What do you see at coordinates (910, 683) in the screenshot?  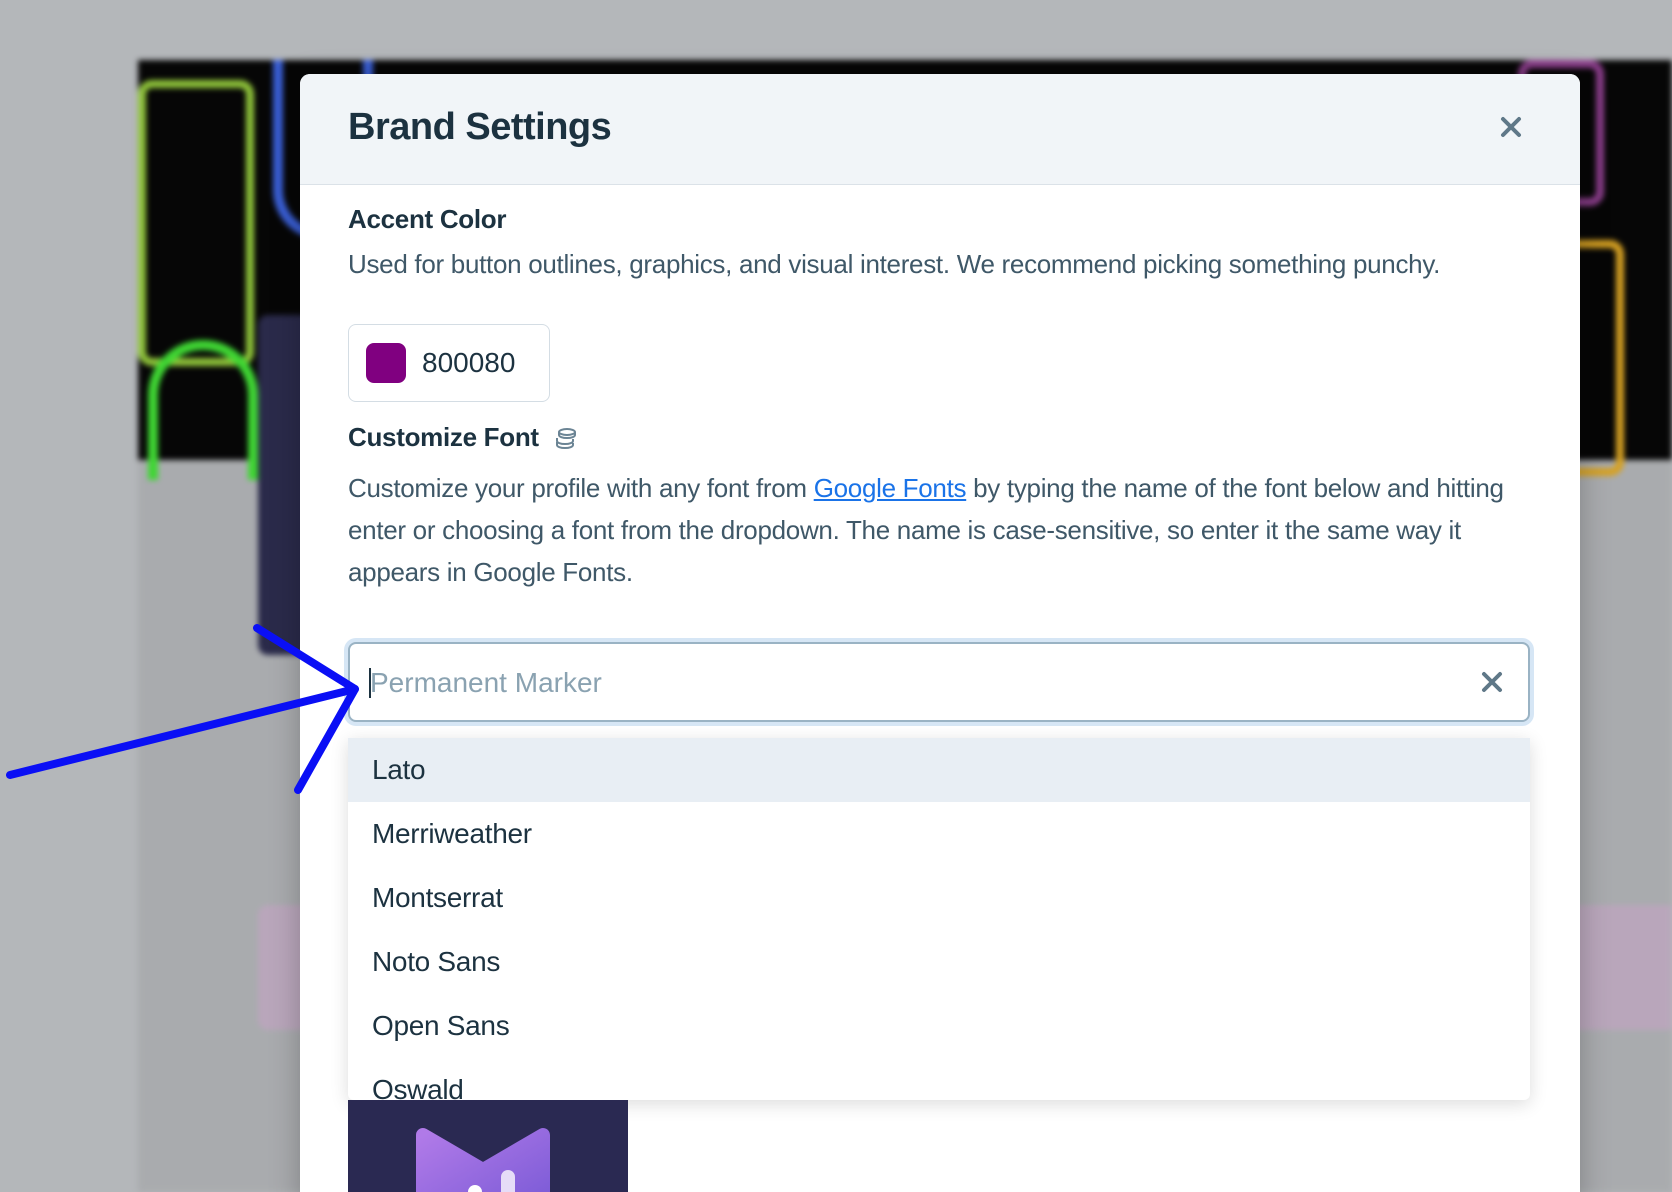 I see `font-search-input` at bounding box center [910, 683].